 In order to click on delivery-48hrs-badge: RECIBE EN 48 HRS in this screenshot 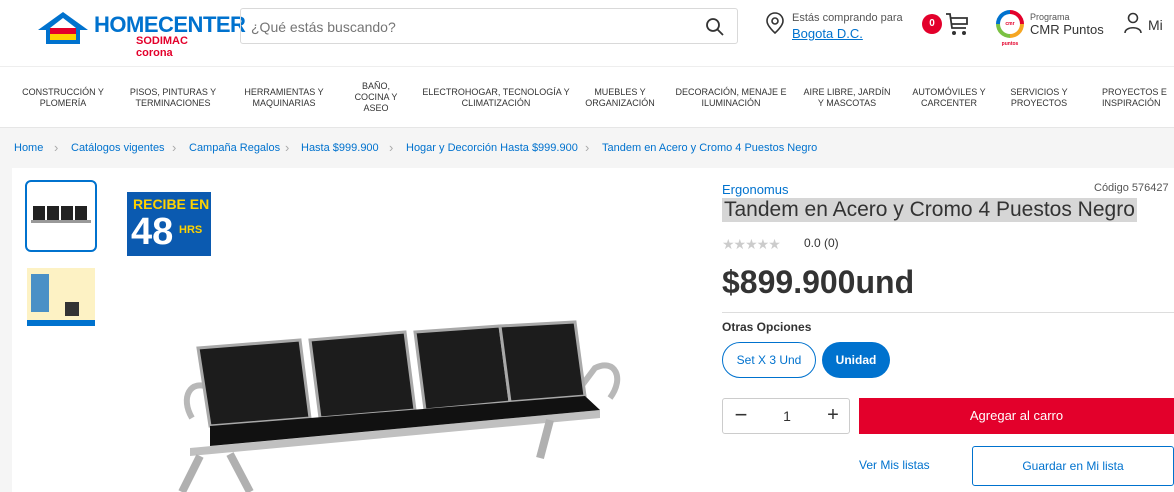, I will do `click(169, 224)`.